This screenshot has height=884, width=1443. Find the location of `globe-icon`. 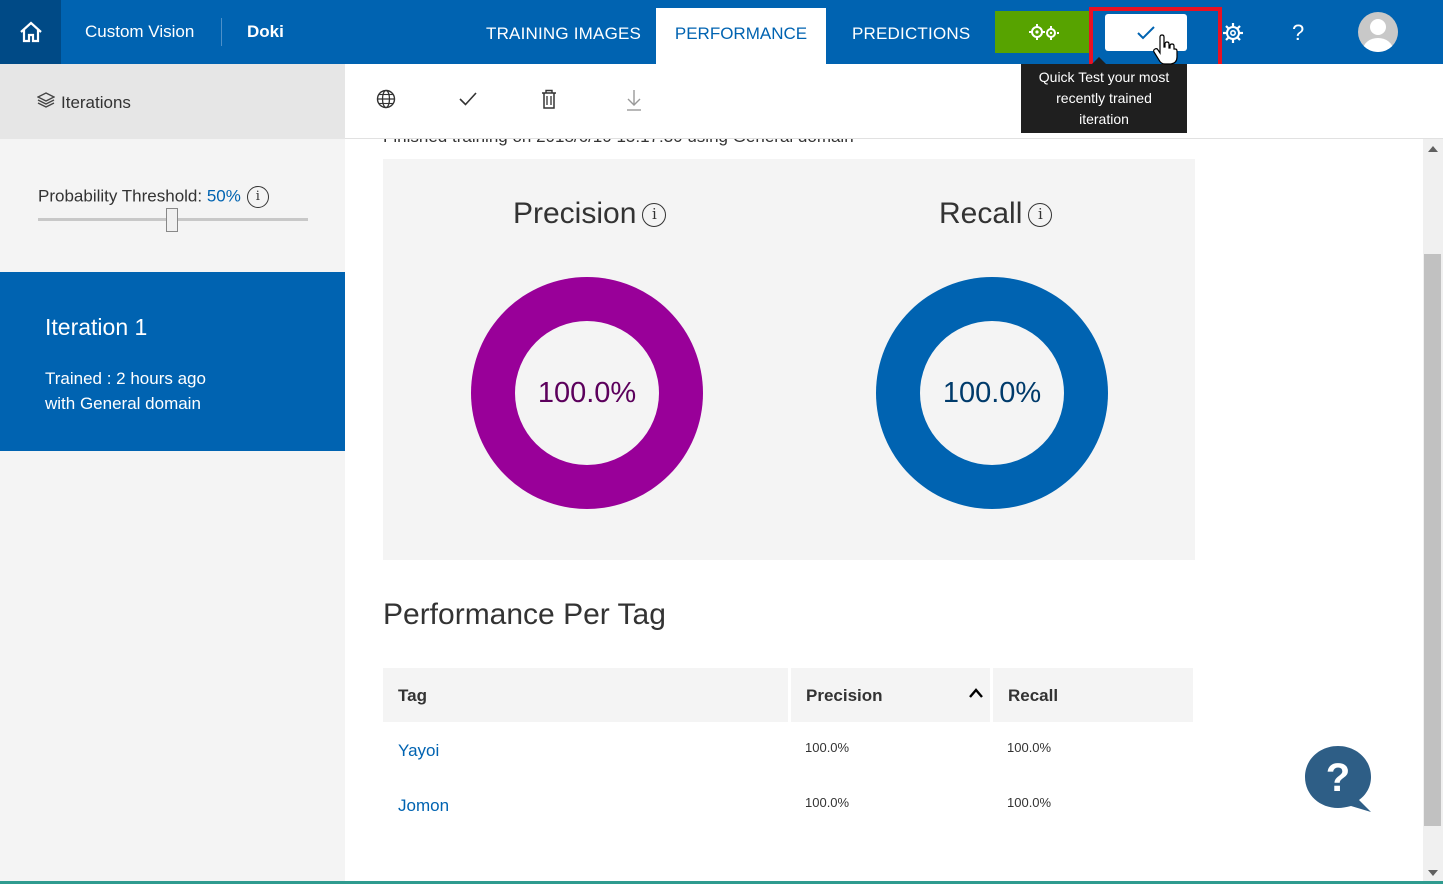

globe-icon is located at coordinates (386, 99).